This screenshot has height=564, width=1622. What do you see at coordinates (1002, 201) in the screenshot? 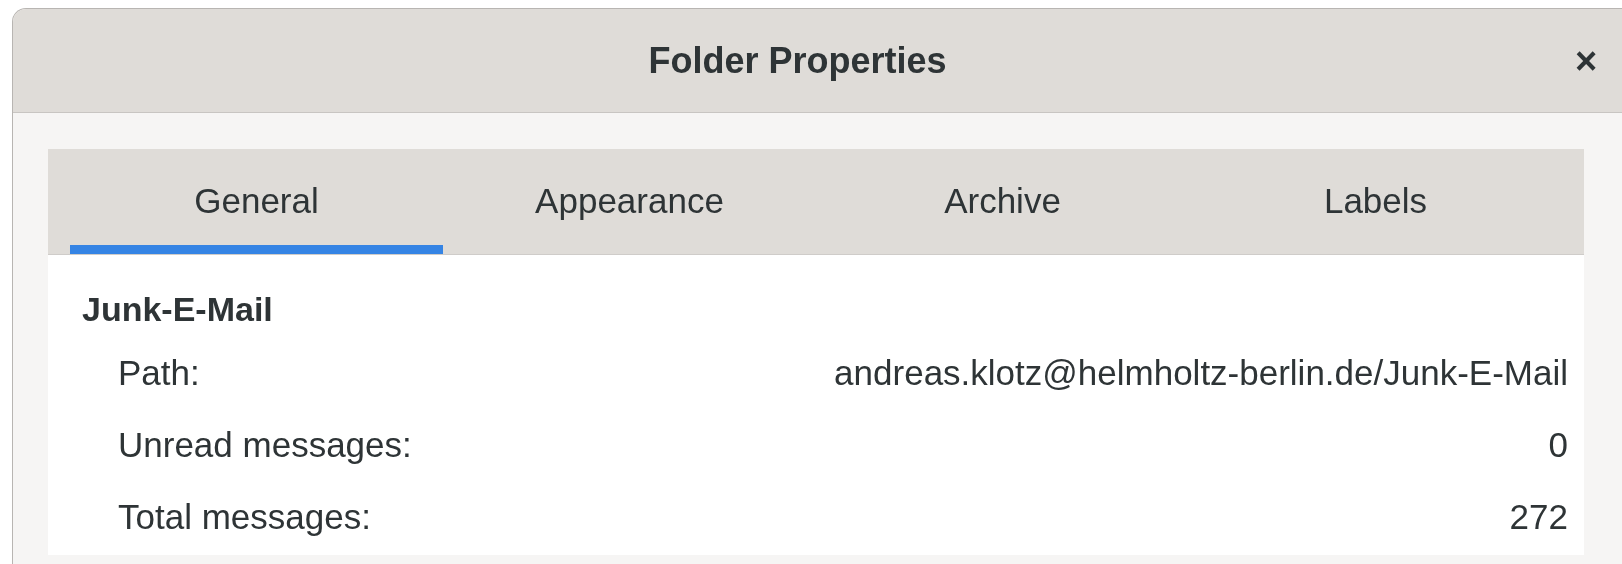
I see `tab: Archive` at bounding box center [1002, 201].